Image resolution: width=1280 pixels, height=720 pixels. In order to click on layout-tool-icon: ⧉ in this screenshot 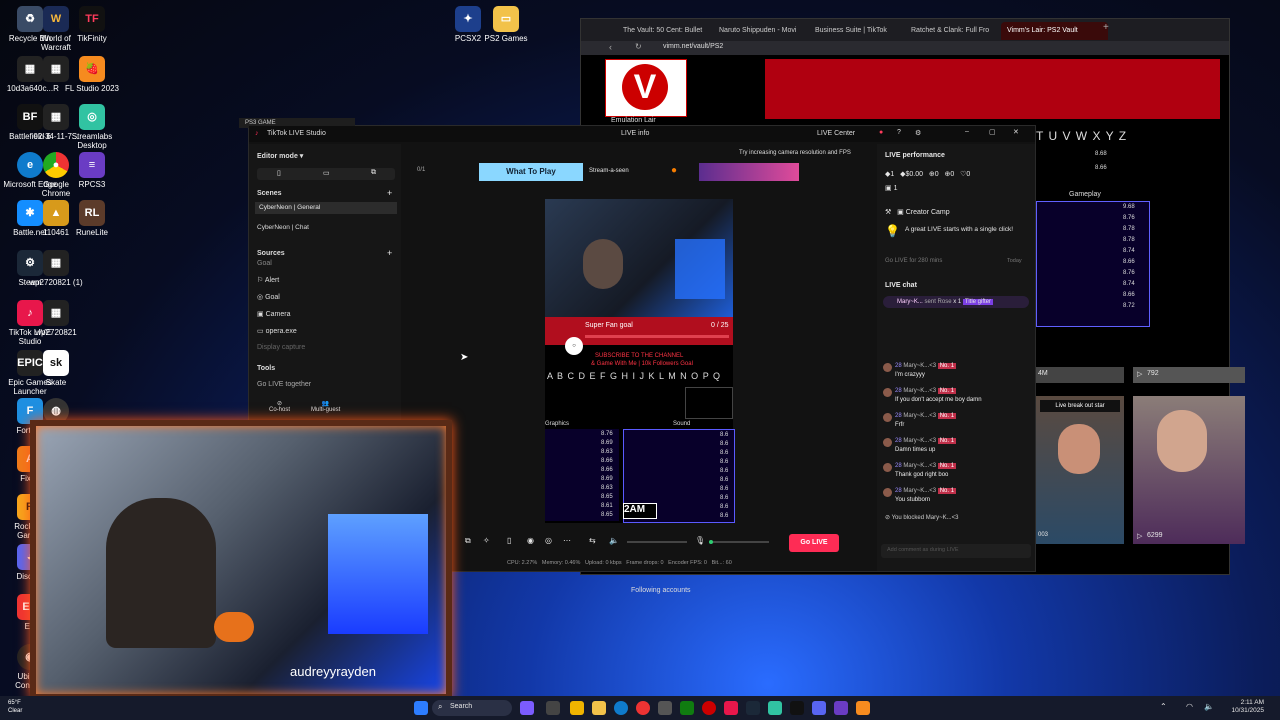, I will do `click(468, 541)`.